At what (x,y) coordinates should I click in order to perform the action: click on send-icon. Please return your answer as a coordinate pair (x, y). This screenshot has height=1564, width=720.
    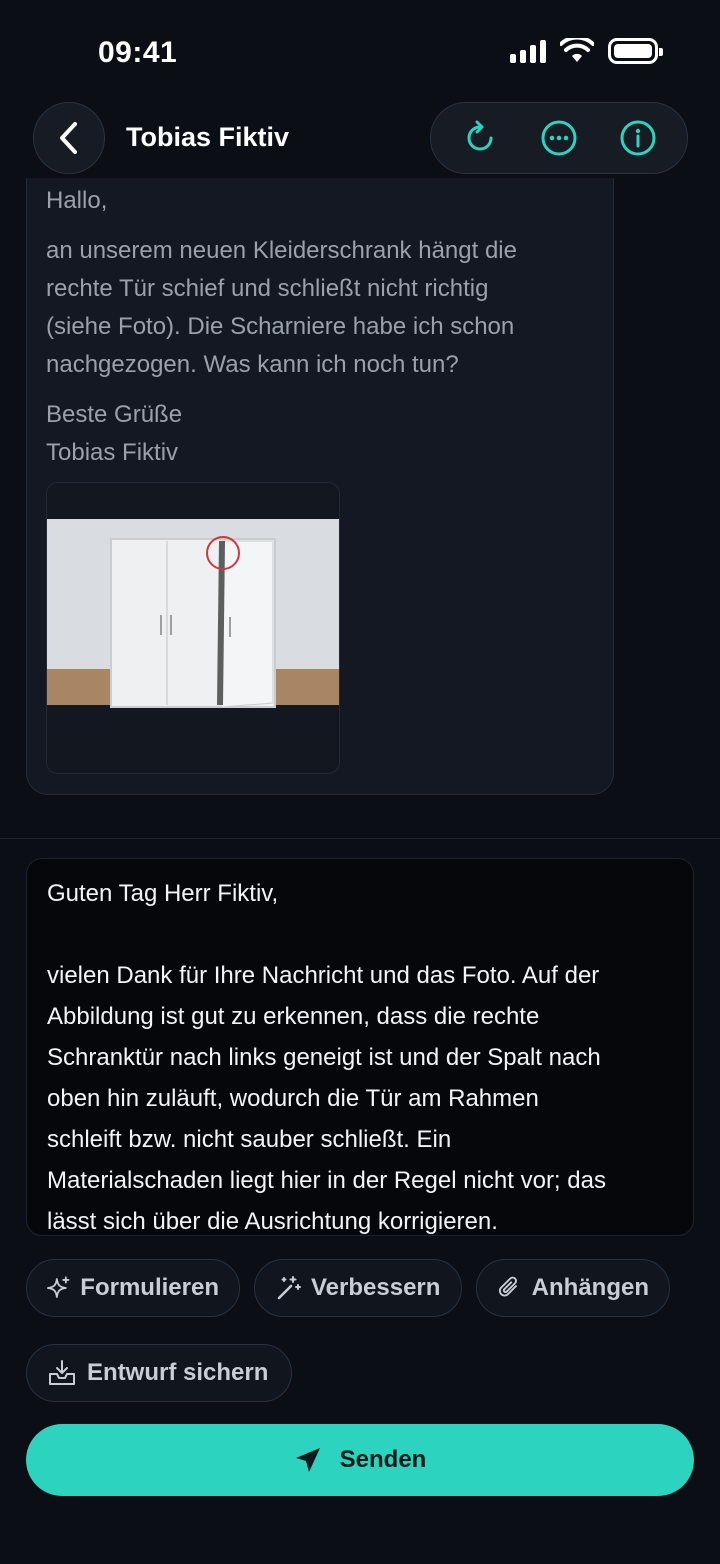
    Looking at the image, I should click on (307, 1460).